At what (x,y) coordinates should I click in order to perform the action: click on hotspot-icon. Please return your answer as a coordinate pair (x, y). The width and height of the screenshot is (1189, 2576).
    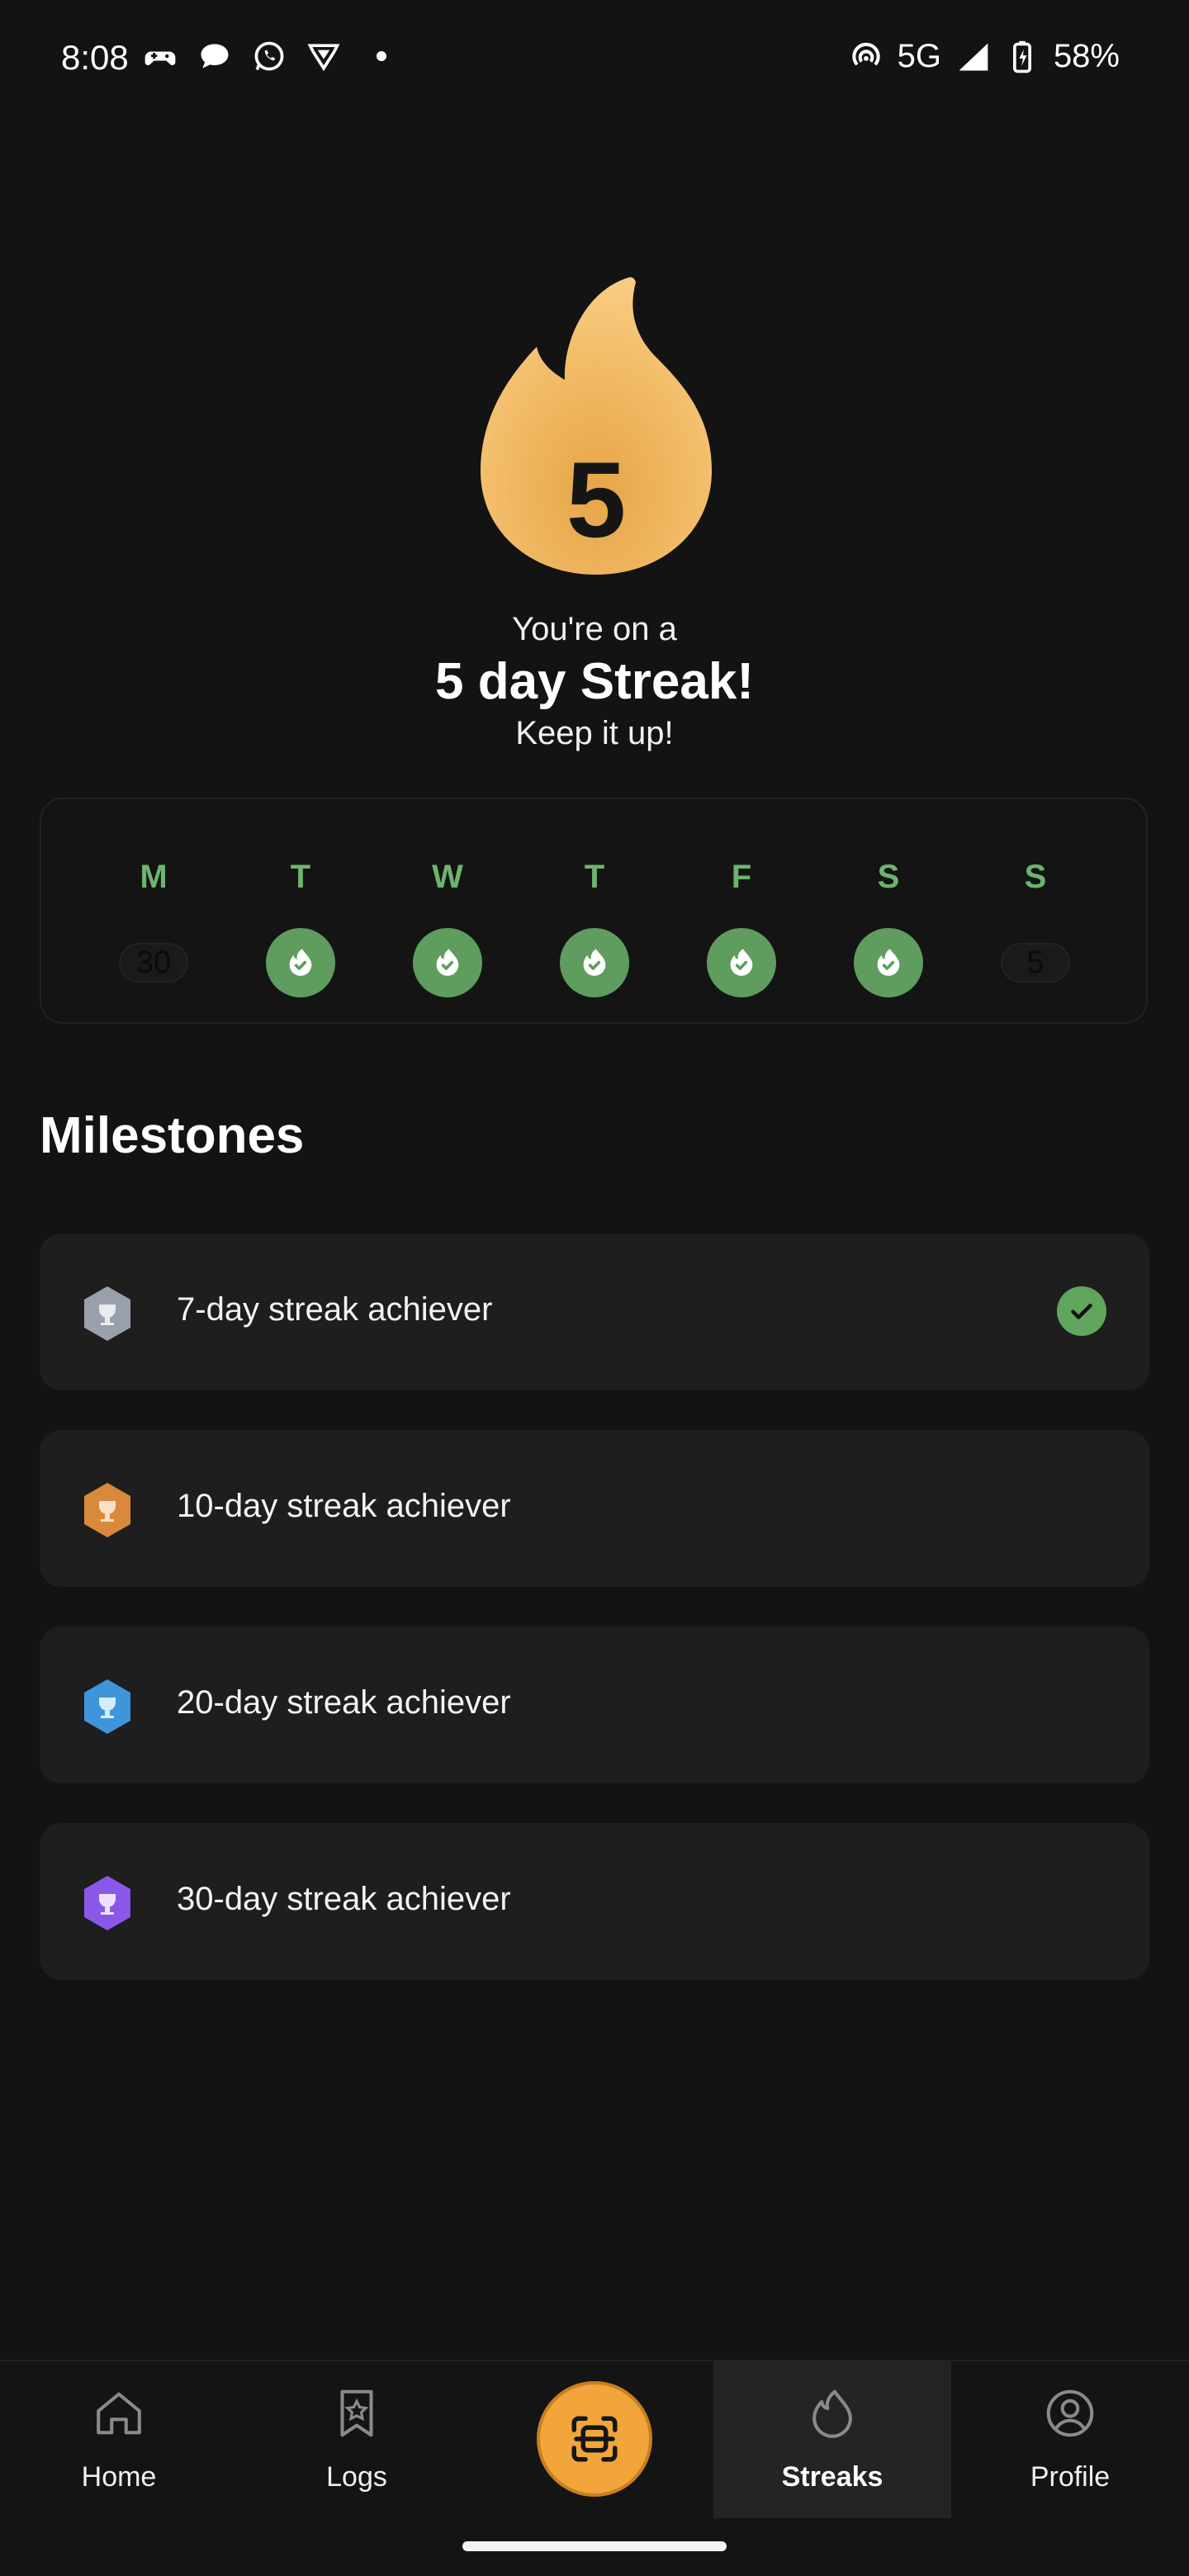
    Looking at the image, I should click on (865, 53).